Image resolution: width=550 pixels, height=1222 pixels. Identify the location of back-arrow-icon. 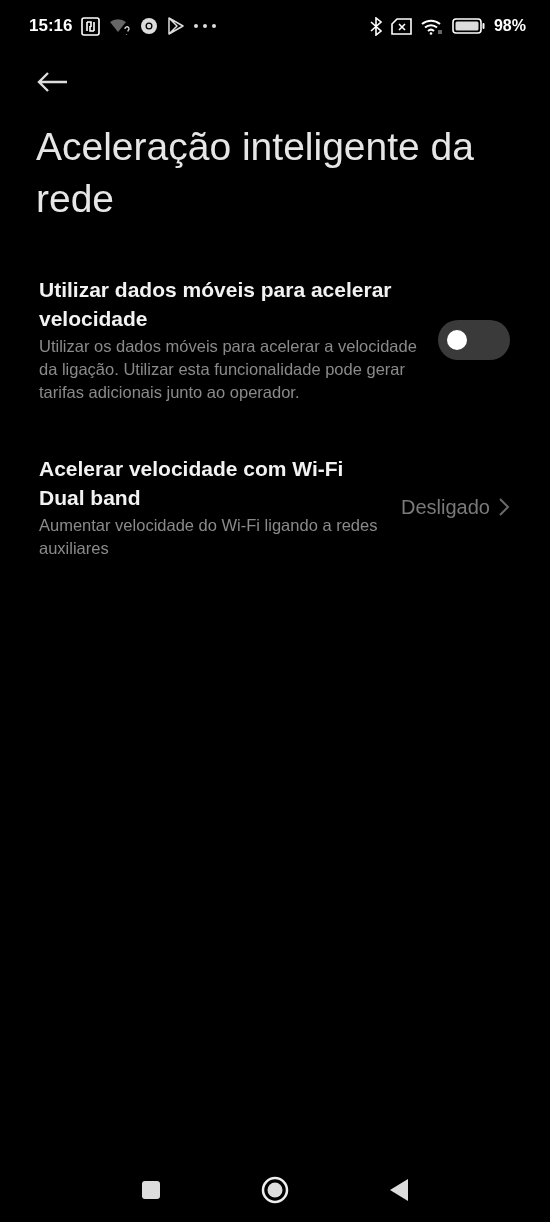
(52, 82).